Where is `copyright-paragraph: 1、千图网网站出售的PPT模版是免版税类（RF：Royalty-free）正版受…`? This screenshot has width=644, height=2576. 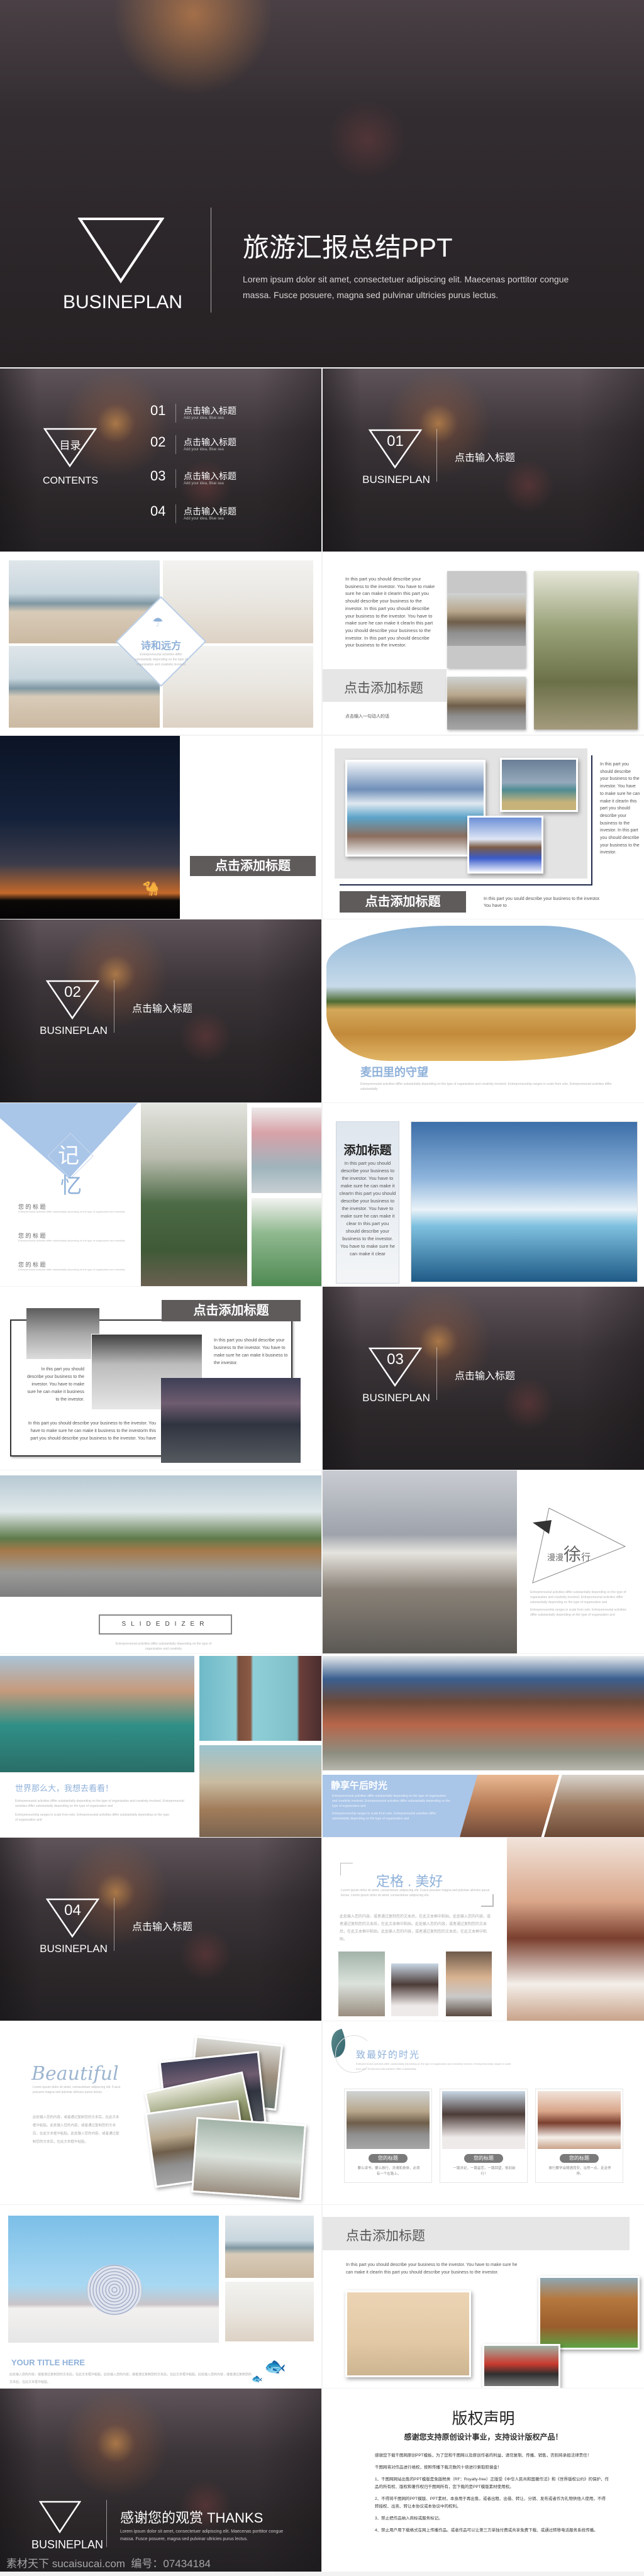
copyright-paragraph: 1、千图网网站出售的PPT模版是免版税类（RF：Royalty-free）正版受… is located at coordinates (492, 2483).